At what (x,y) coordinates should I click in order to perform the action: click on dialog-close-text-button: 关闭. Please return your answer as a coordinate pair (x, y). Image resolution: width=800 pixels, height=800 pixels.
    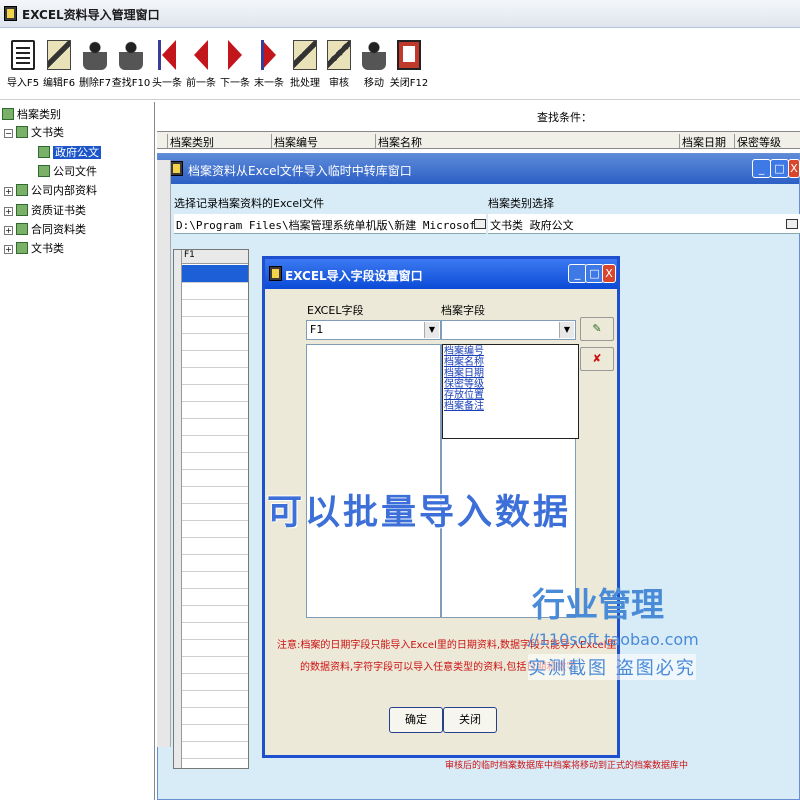
    Looking at the image, I should click on (470, 720).